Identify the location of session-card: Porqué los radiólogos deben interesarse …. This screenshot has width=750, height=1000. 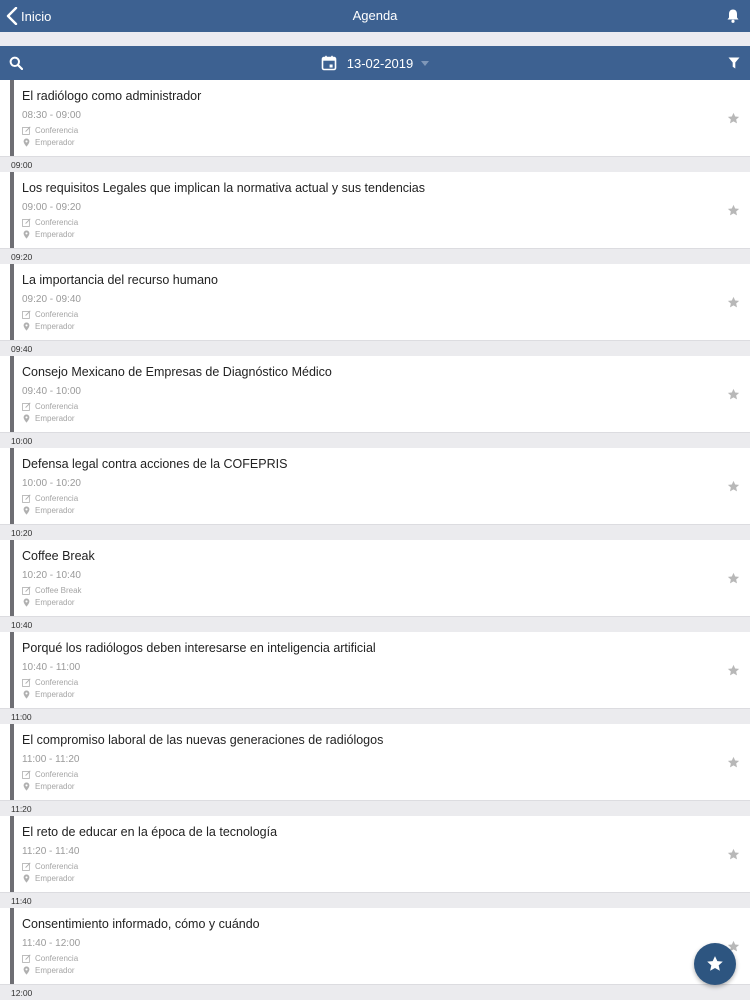
(375, 670).